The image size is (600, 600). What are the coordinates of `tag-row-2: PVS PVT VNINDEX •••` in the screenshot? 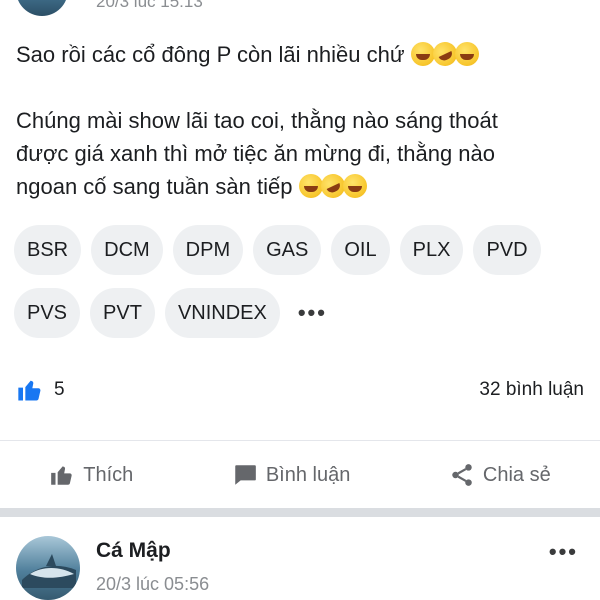 It's located at (304, 313).